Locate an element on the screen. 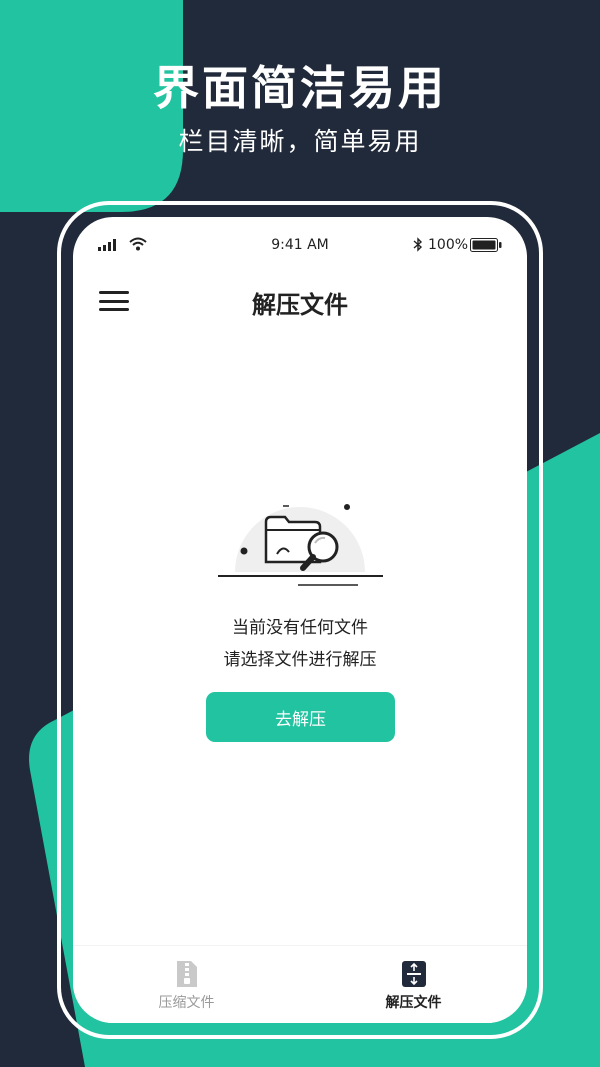 Image resolution: width=600 pixels, height=1067 pixels. status-bar: 9:41 AM 100% is located at coordinates (300, 245).